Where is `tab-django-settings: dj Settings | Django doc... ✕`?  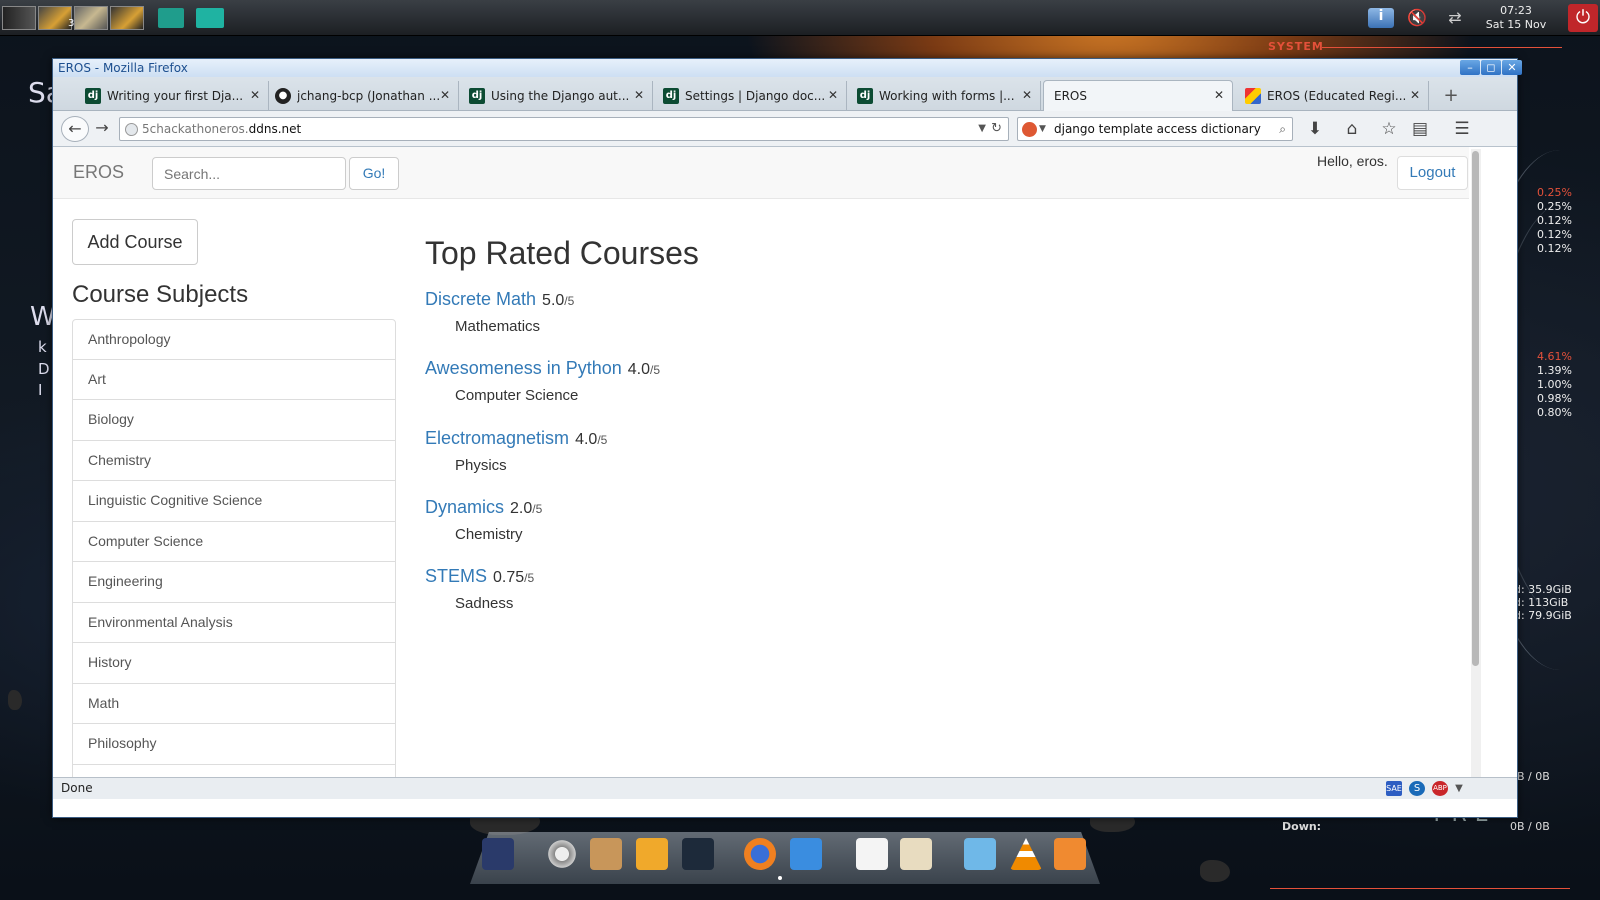 tab-django-settings: dj Settings | Django doc... ✕ is located at coordinates (752, 96).